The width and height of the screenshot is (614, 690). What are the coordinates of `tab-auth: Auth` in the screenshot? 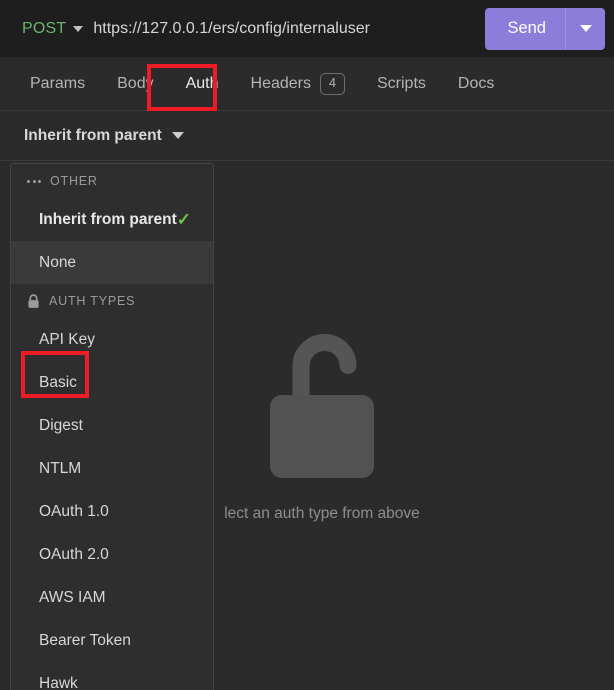 It's located at (202, 83).